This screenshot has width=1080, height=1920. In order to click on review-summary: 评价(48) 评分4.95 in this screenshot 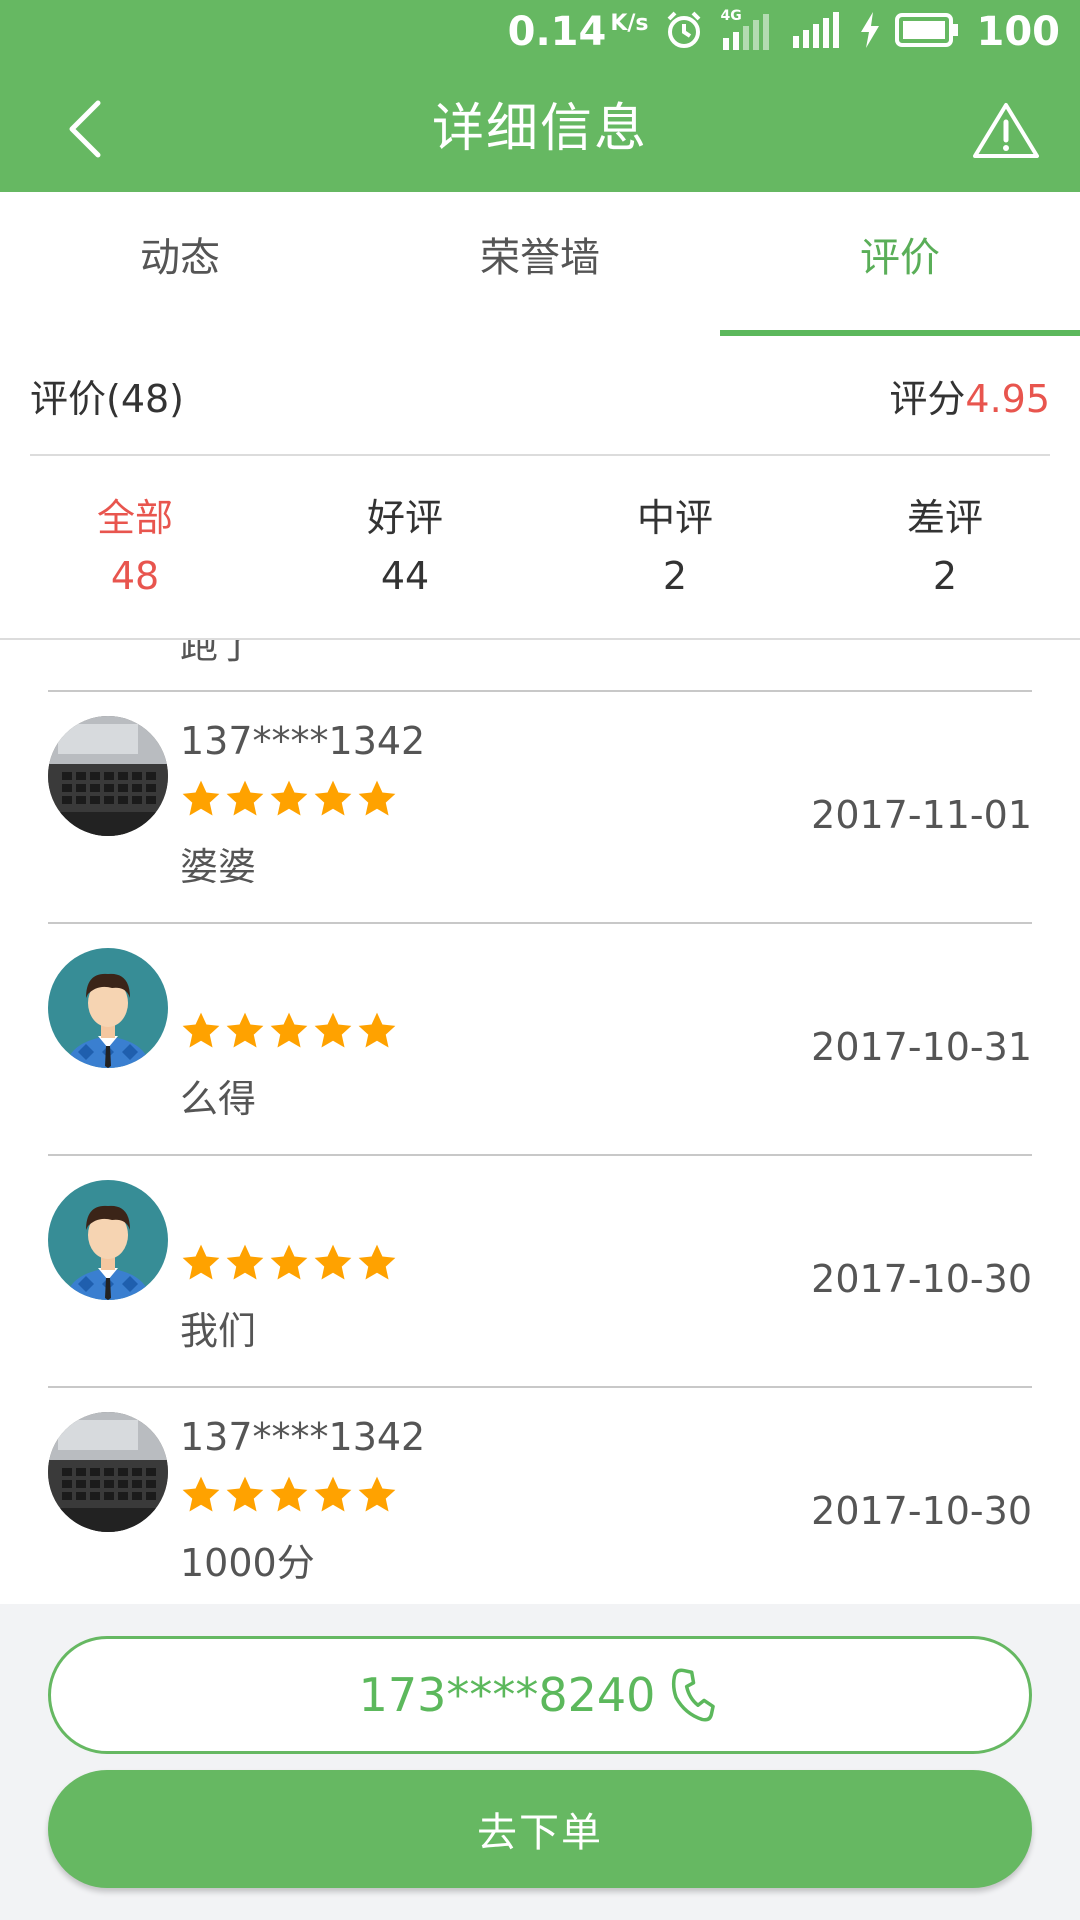, I will do `click(540, 396)`.